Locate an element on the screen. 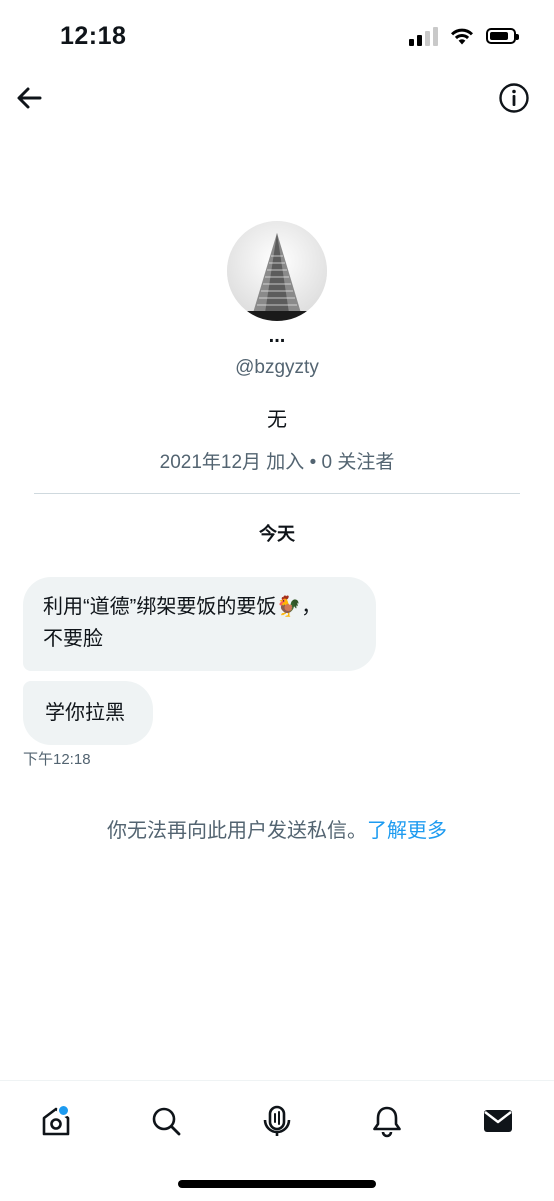 This screenshot has height=1201, width=554. blocked-notice: 你无法再向此用户发送私信。了解更多 is located at coordinates (277, 828).